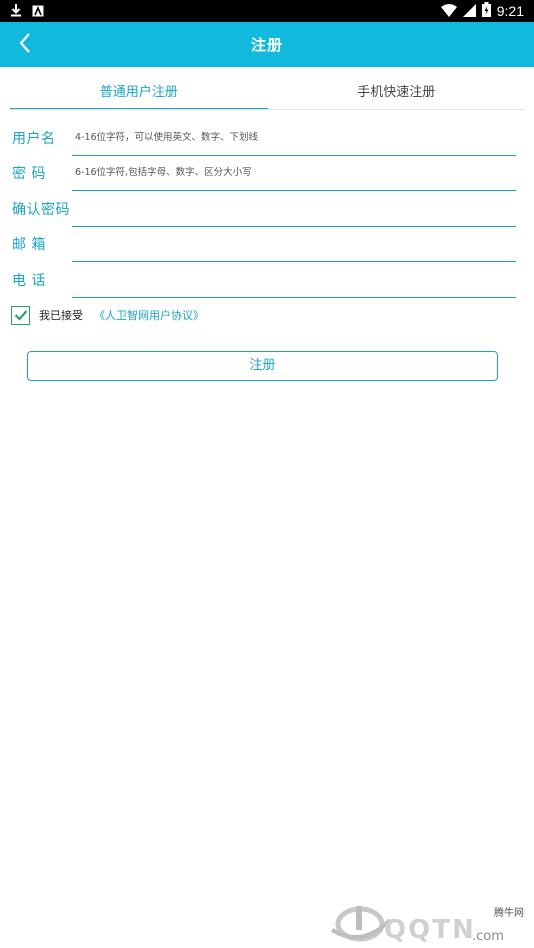  Describe the element at coordinates (38, 11) in the screenshot. I see `app-notification-icon` at that location.